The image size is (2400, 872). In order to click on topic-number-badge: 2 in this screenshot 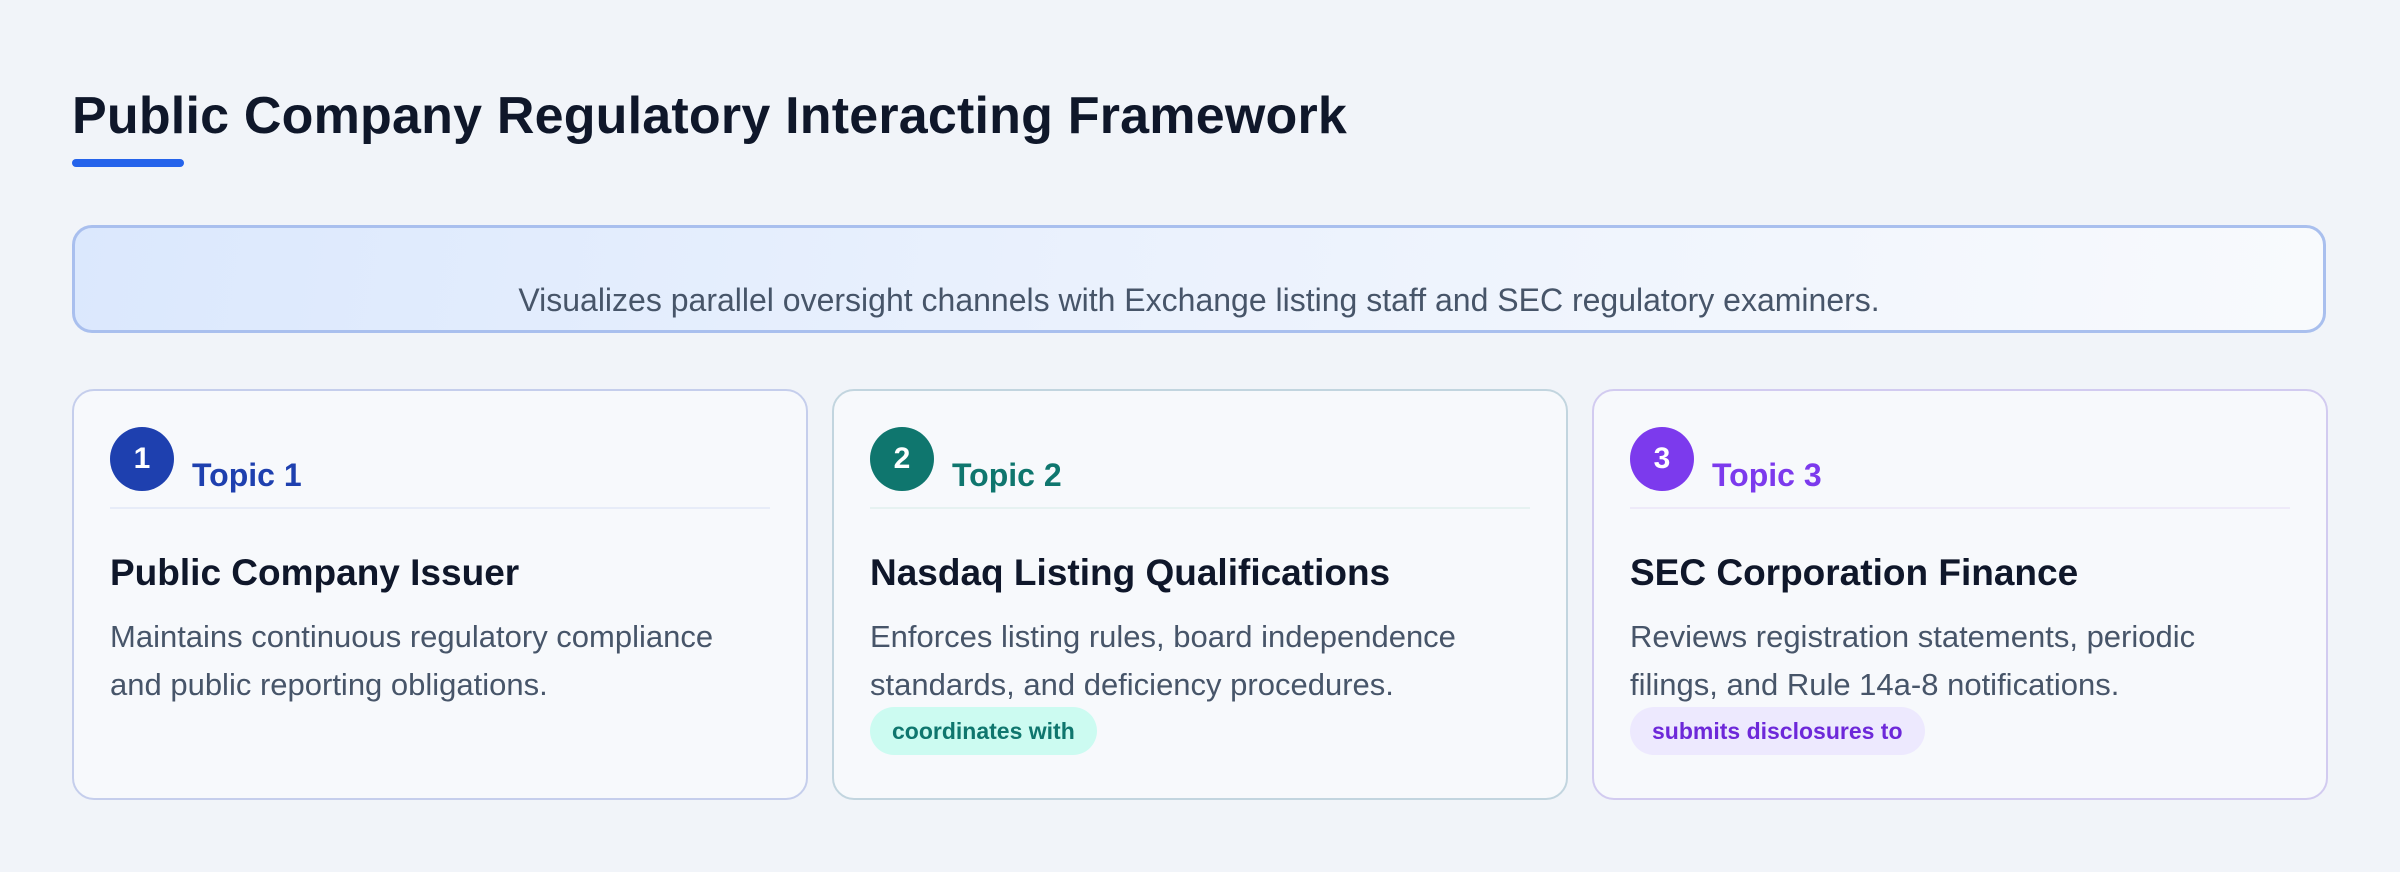, I will do `click(902, 459)`.